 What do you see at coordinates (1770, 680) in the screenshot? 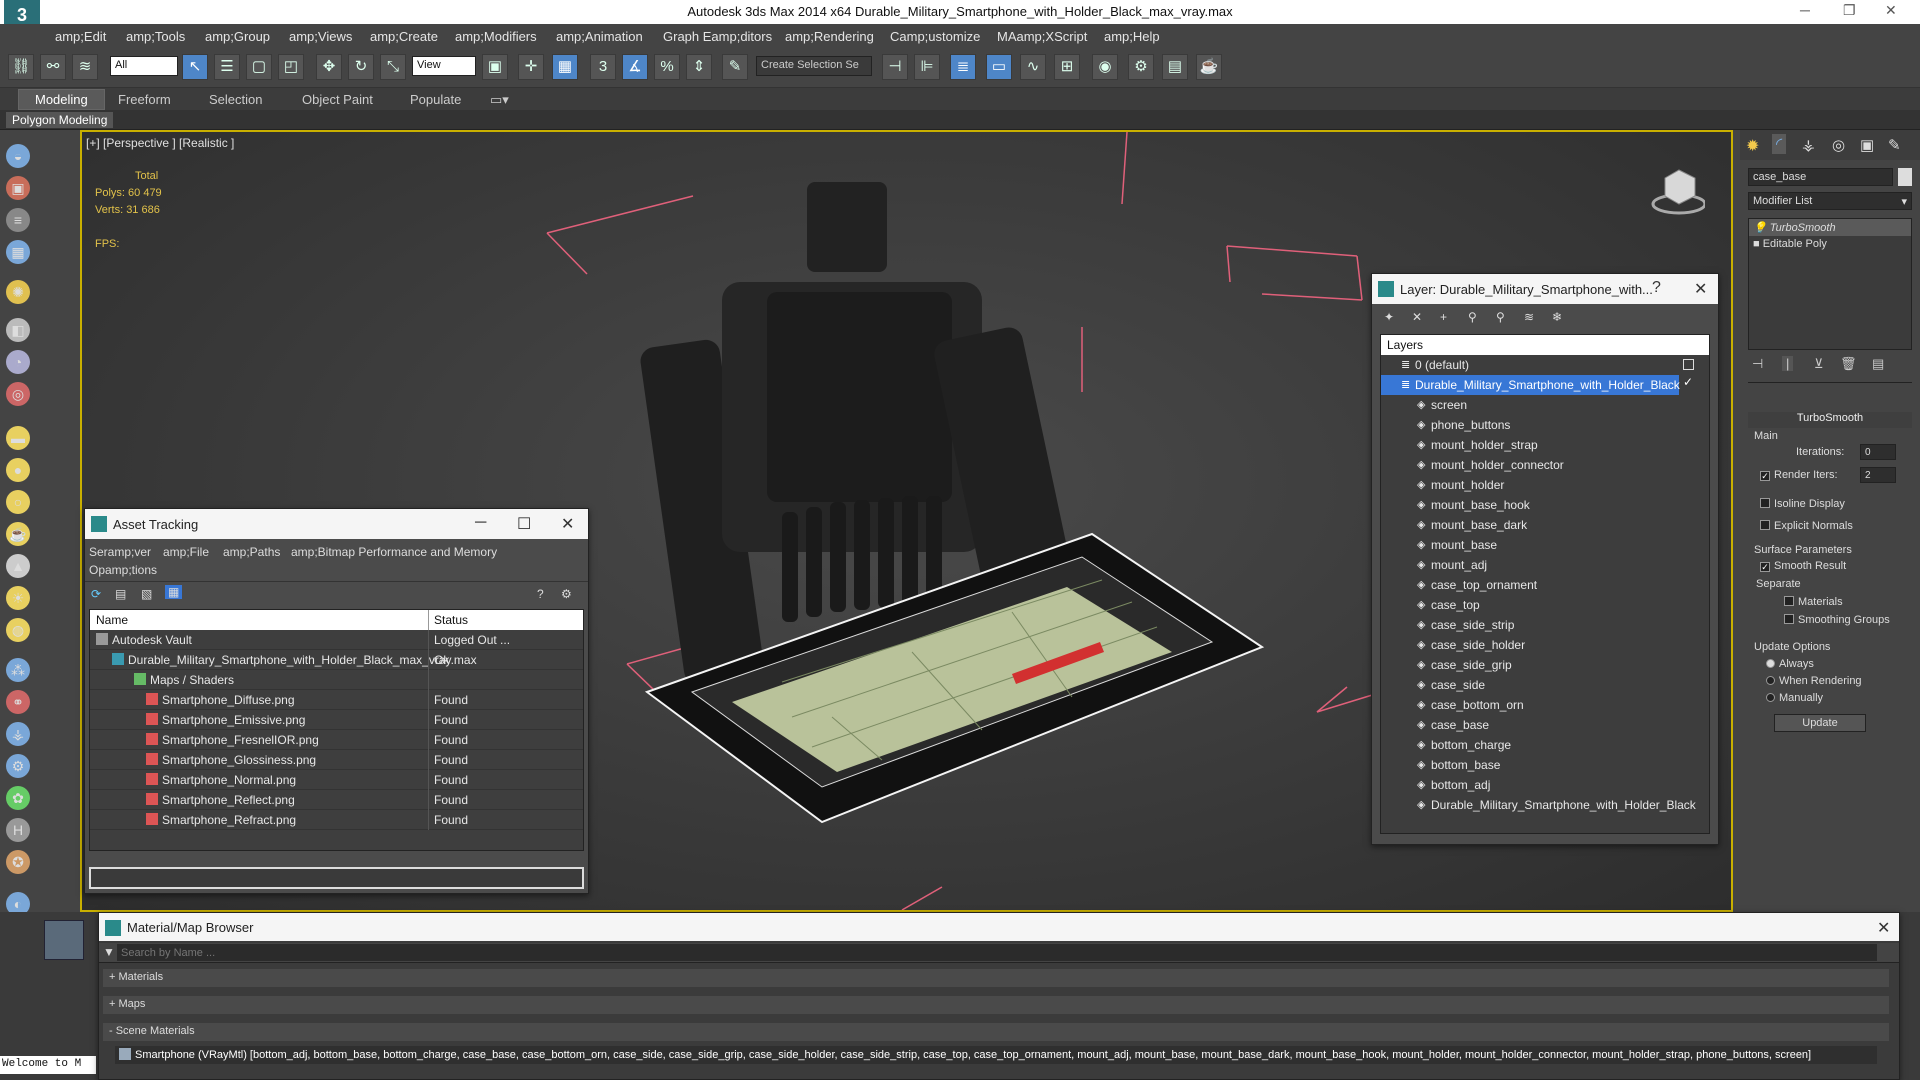
I see `when-rendering-radio` at bounding box center [1770, 680].